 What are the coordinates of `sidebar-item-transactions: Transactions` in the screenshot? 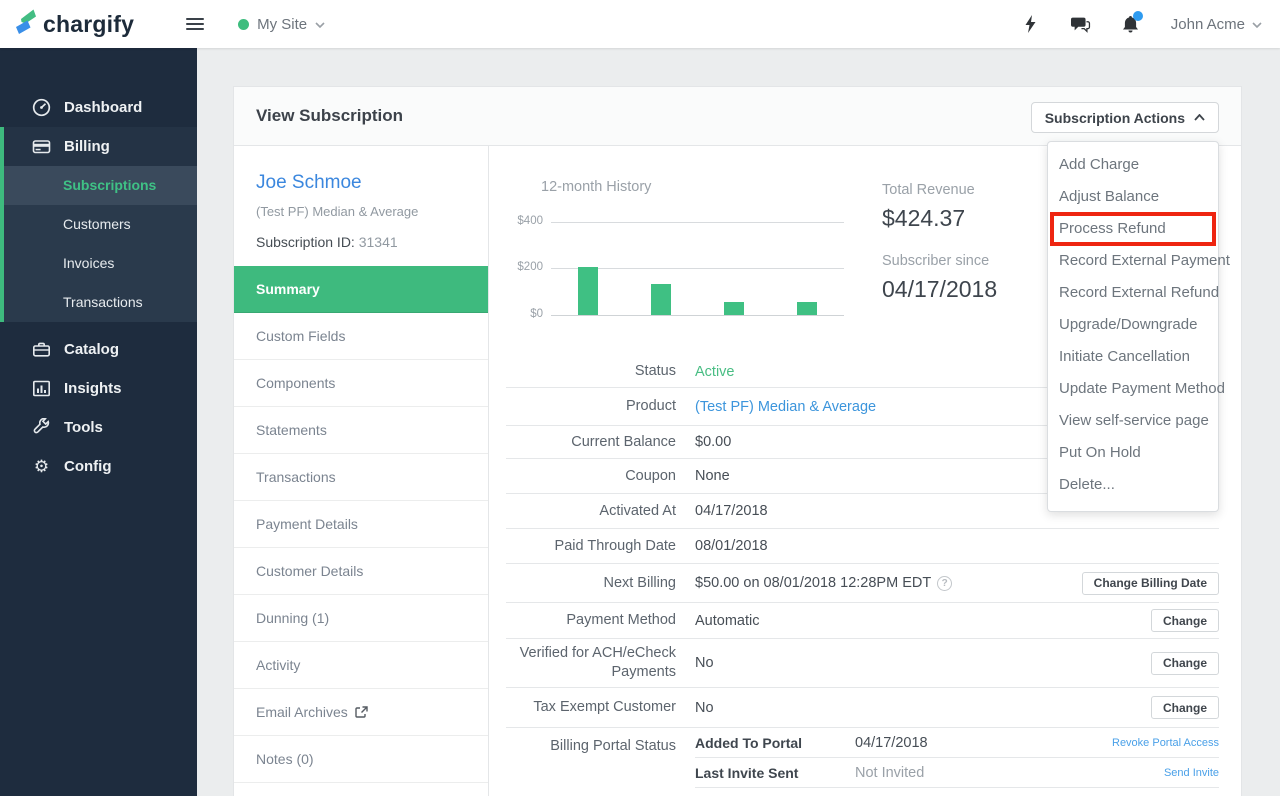 It's located at (100, 302).